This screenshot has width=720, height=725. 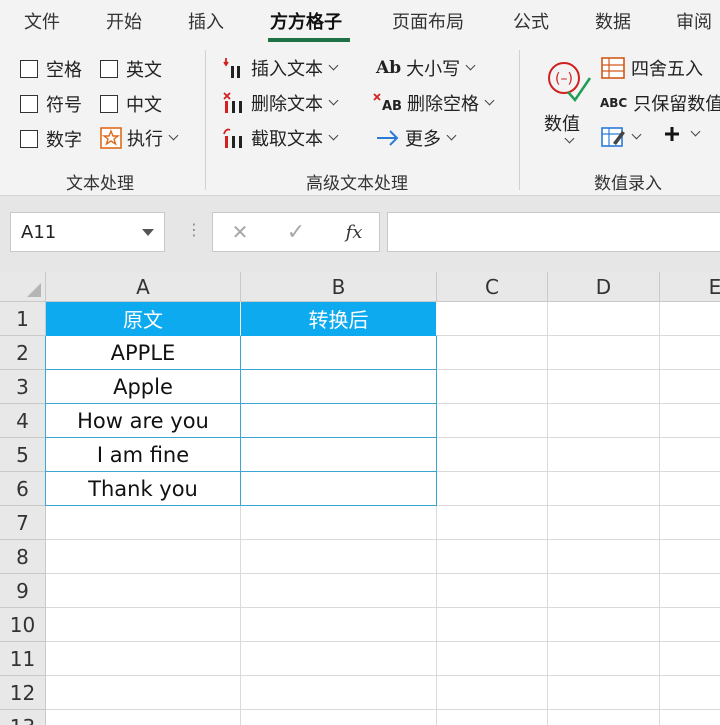 What do you see at coordinates (23, 591) in the screenshot?
I see `row-header-9: 9` at bounding box center [23, 591].